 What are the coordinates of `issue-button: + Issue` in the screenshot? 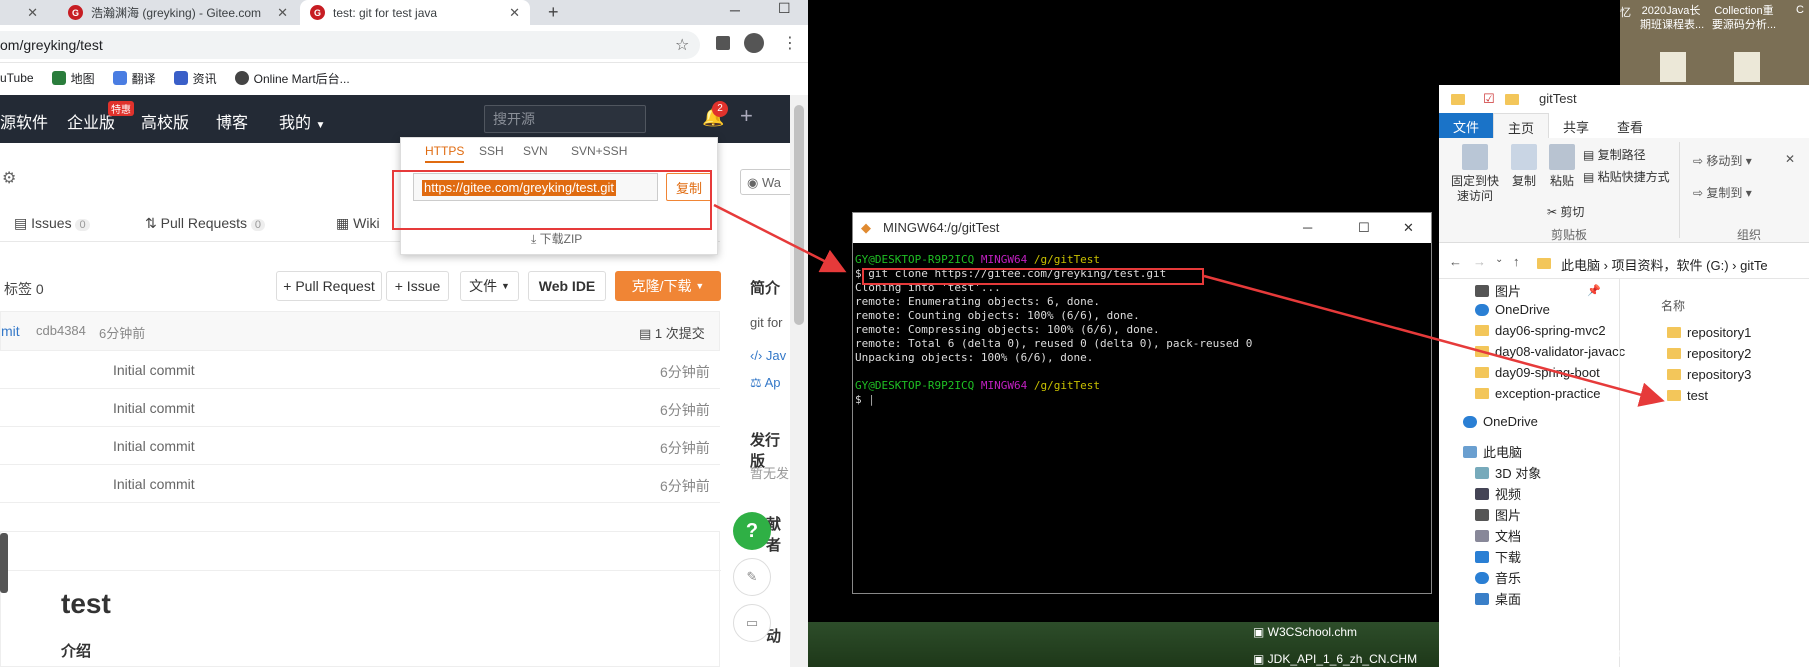 It's located at (417, 286).